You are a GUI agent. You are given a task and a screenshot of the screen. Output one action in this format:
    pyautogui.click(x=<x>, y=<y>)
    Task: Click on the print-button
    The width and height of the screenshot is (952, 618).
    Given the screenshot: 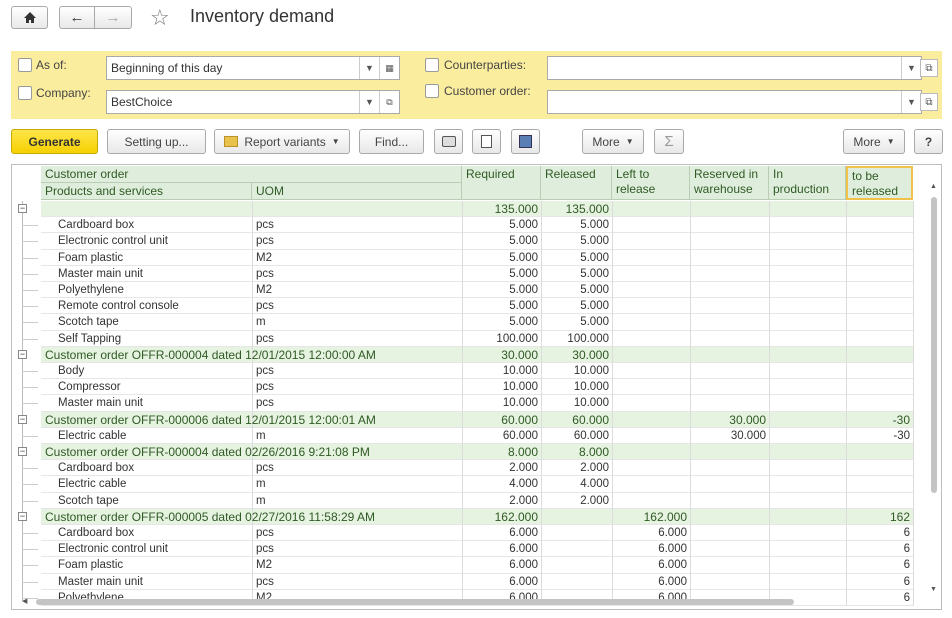 What is the action you would take?
    pyautogui.click(x=448, y=141)
    